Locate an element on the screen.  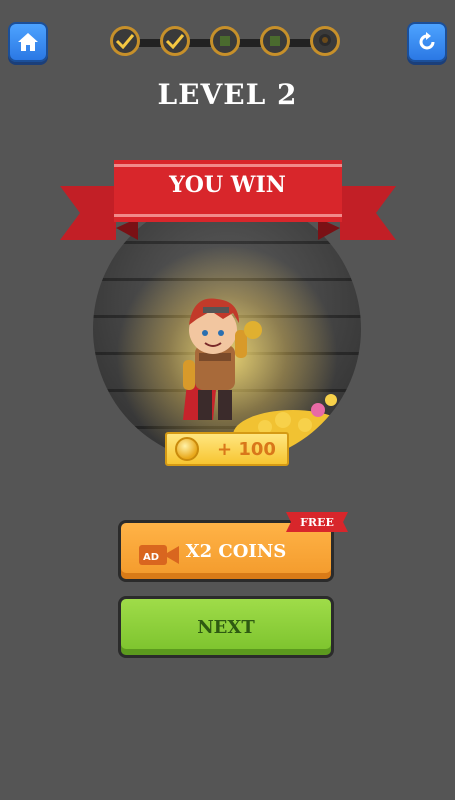
coin-reward: + 100 is located at coordinates (227, 449).